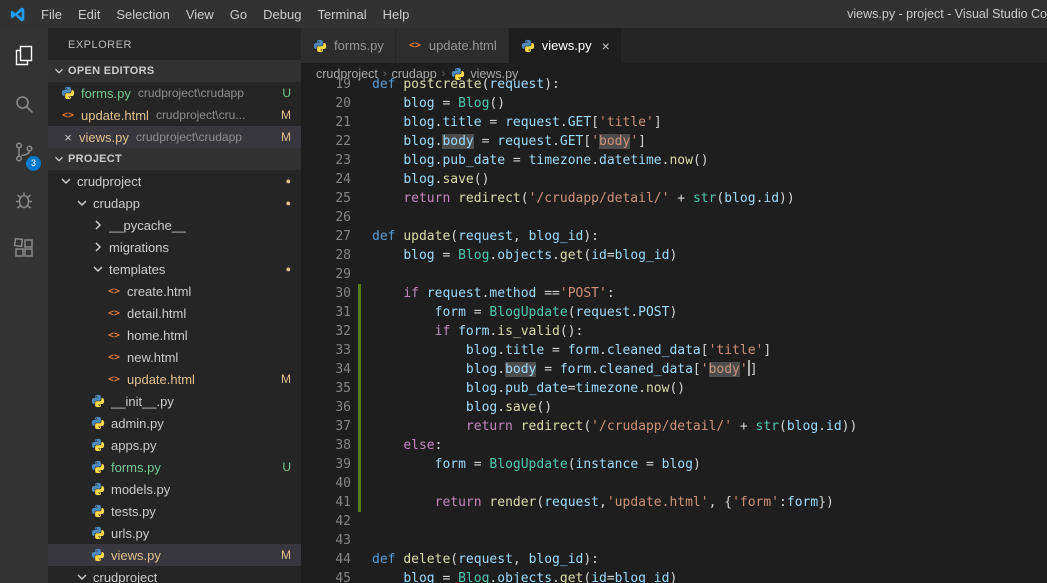  What do you see at coordinates (326, 103) in the screenshot?
I see `line-number: 20` at bounding box center [326, 103].